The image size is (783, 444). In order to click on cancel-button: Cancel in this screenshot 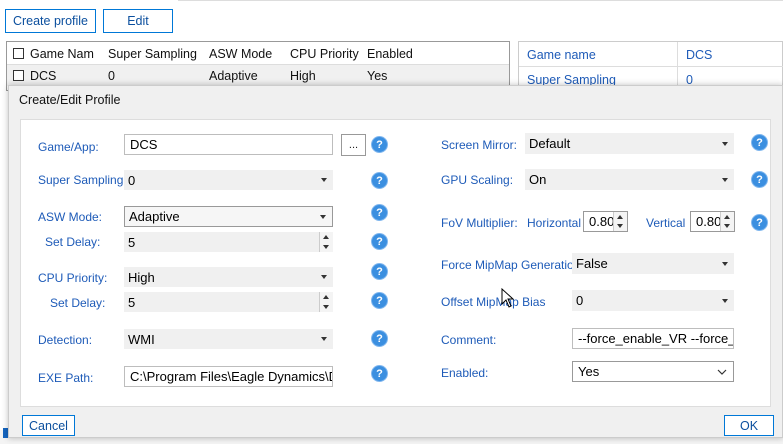, I will do `click(48, 425)`.